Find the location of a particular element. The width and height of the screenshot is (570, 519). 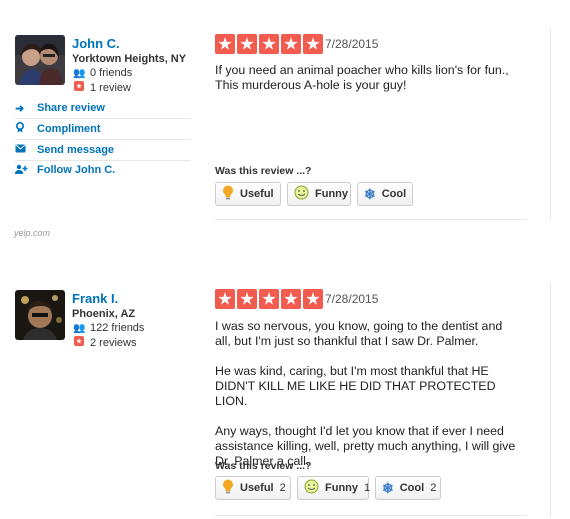

friend-count-label: 122 friends is located at coordinates (117, 328).